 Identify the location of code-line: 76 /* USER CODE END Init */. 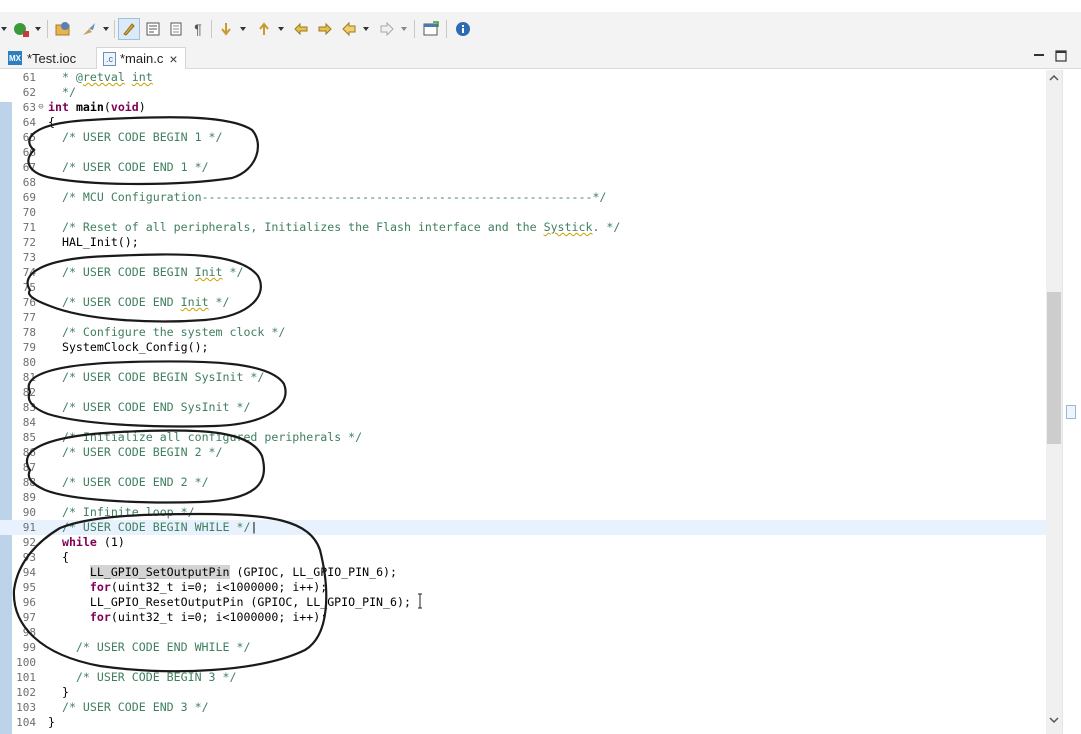
(523, 302).